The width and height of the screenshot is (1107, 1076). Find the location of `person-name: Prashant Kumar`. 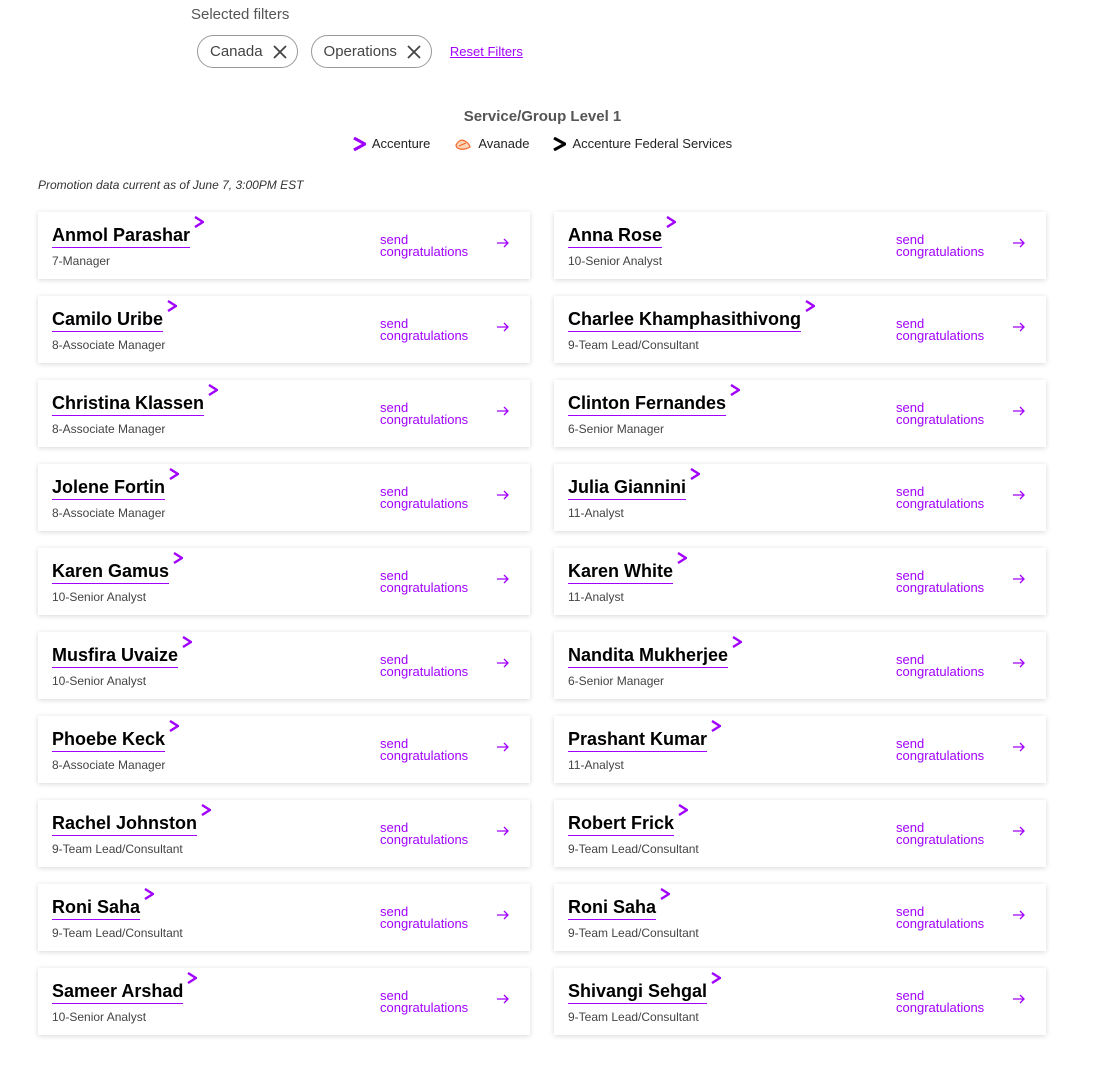

person-name: Prashant Kumar is located at coordinates (638, 739).